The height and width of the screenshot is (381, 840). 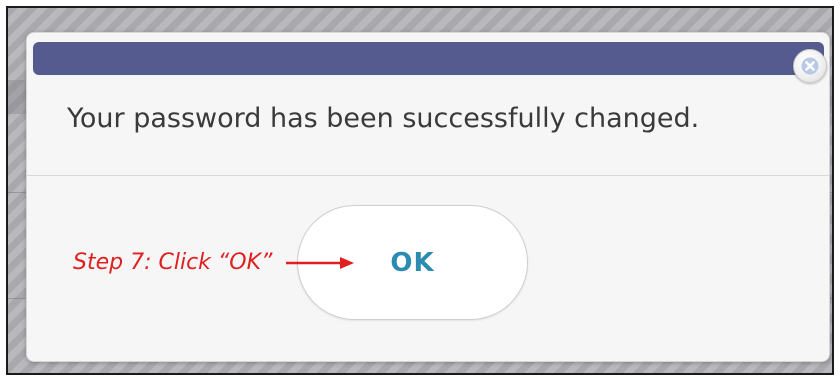 What do you see at coordinates (428, 175) in the screenshot?
I see `dialog-divider` at bounding box center [428, 175].